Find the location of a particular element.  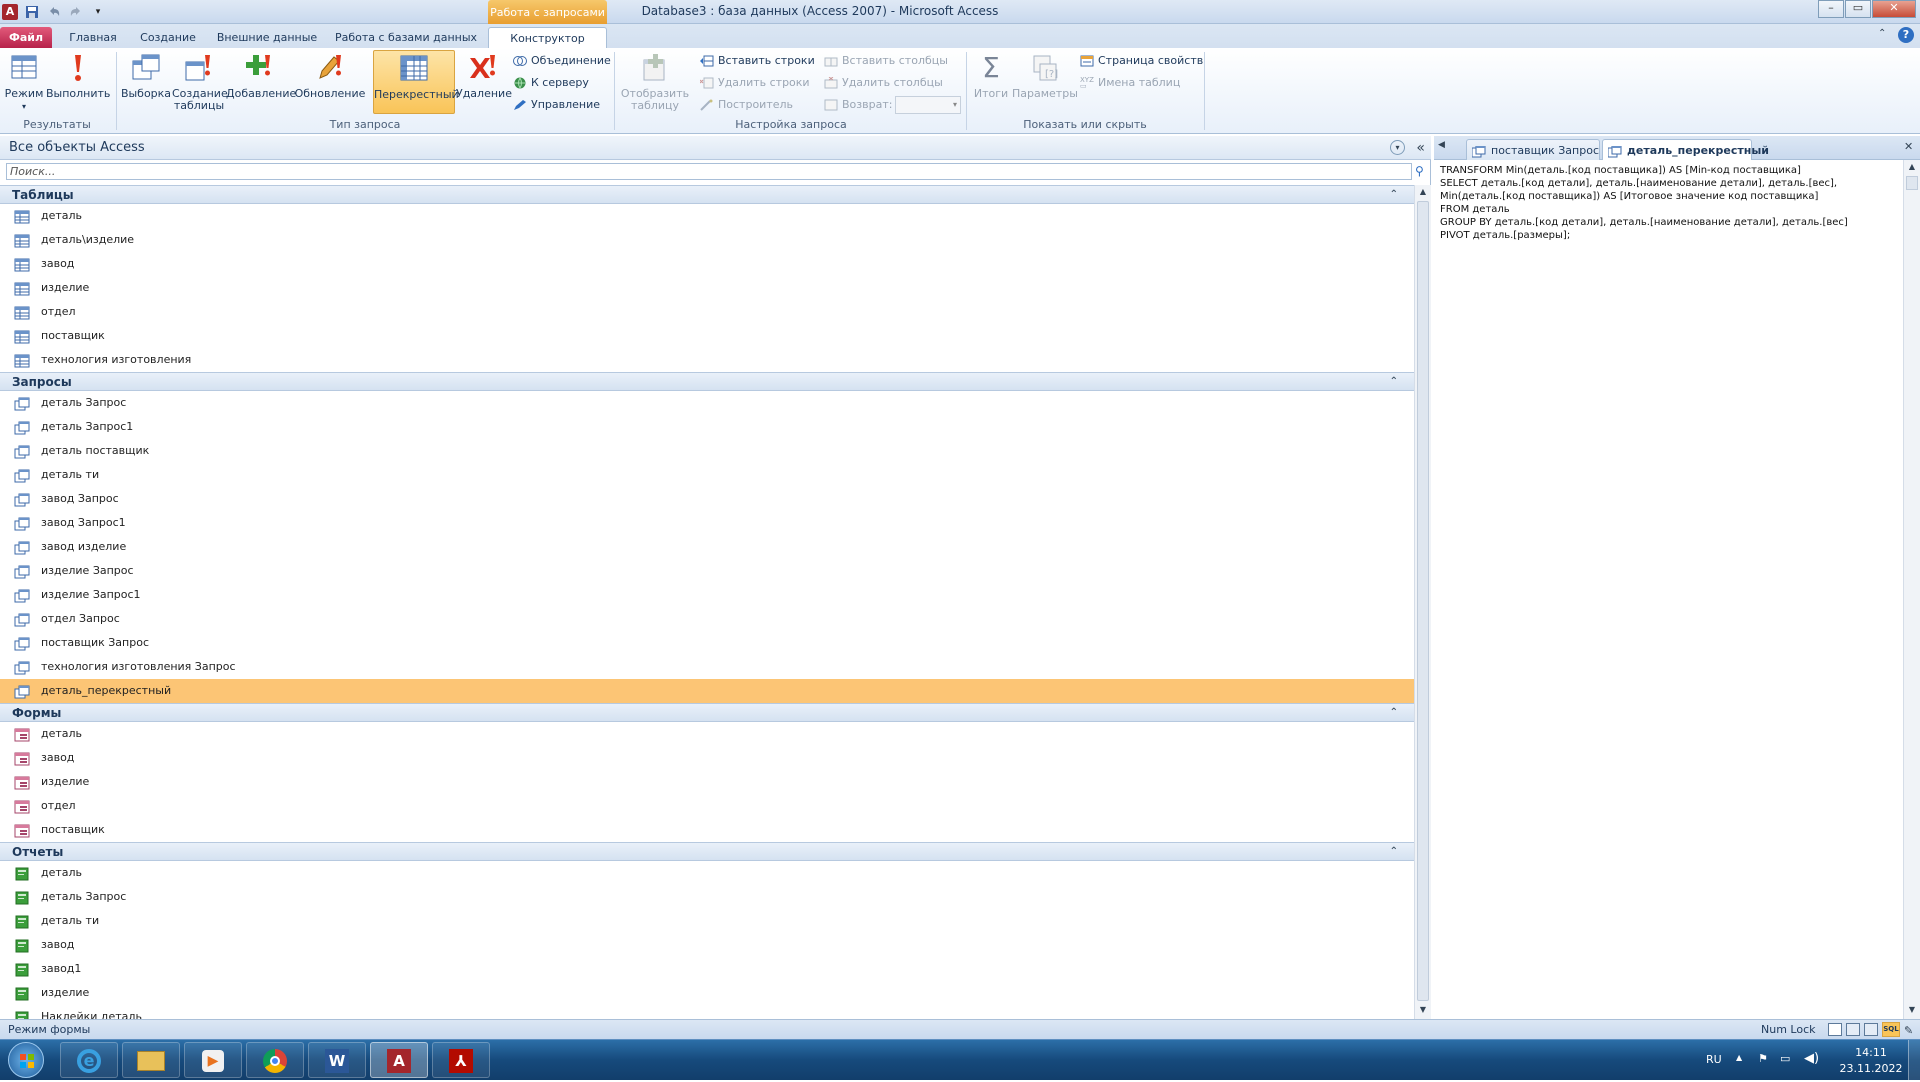

taskbar-access: A is located at coordinates (399, 1060).